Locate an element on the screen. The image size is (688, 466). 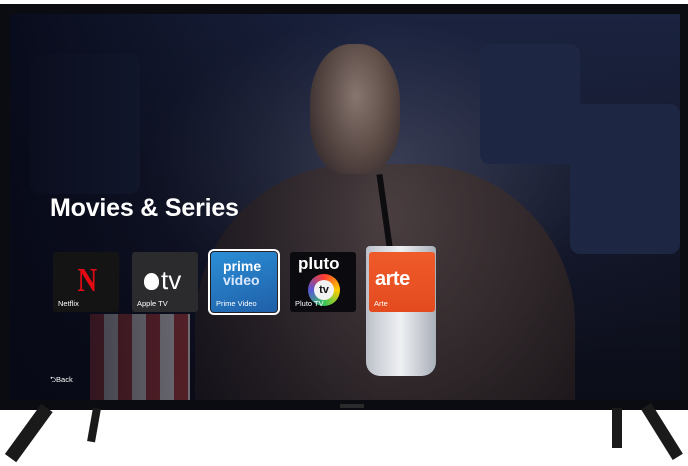
app-tile-pluto-tv: pluto tv Pluto TV is located at coordinates (323, 282).